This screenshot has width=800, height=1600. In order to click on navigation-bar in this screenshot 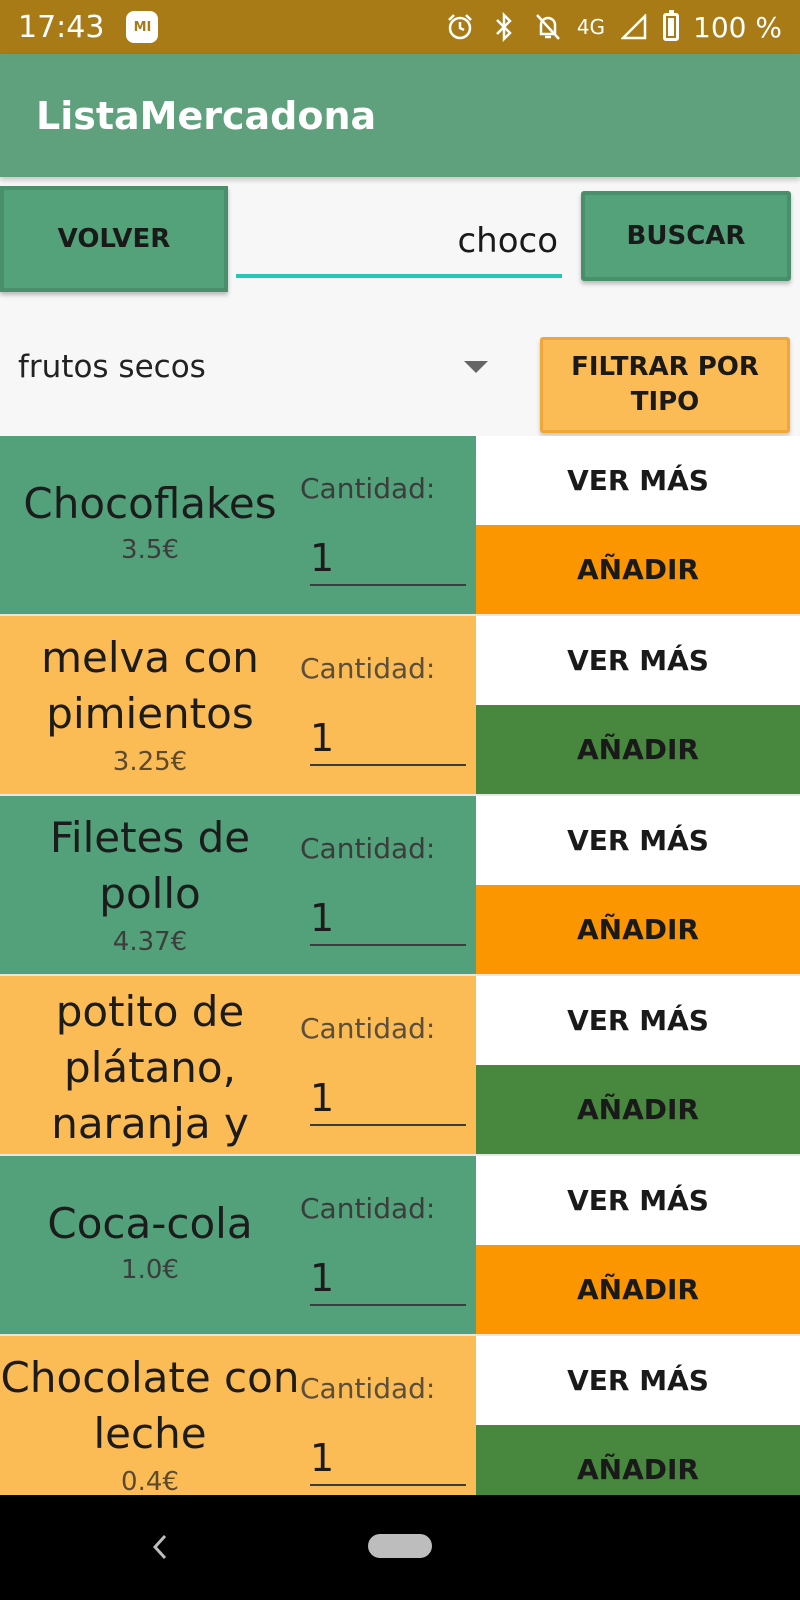, I will do `click(400, 1547)`.